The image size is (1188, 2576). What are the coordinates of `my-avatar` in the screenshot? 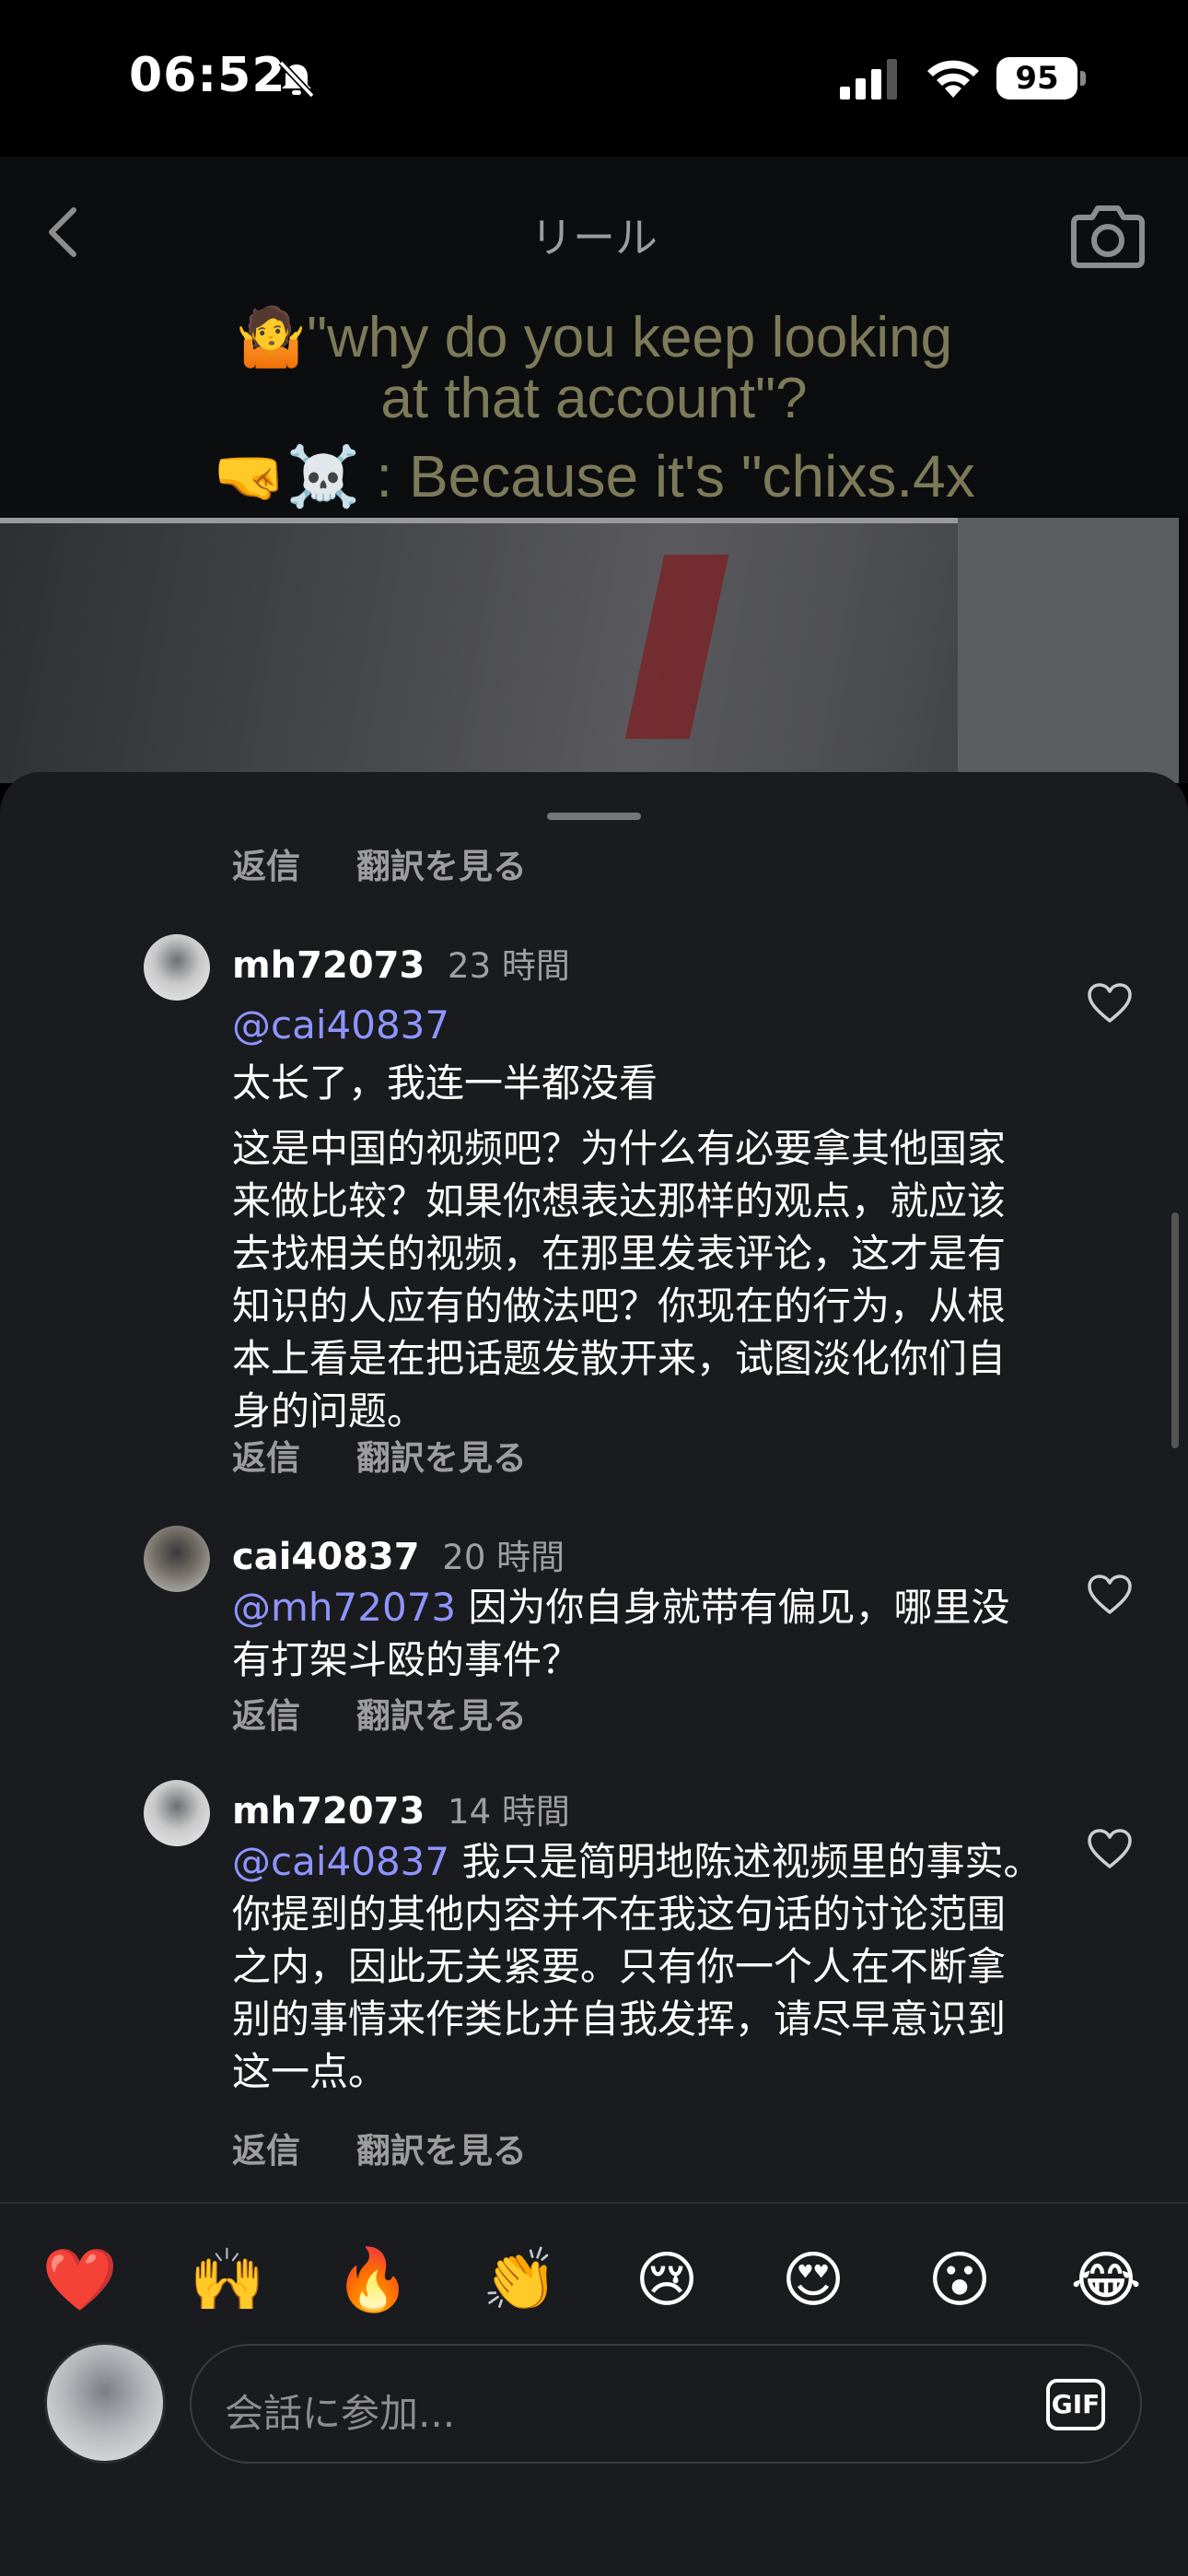 It's located at (105, 2403).